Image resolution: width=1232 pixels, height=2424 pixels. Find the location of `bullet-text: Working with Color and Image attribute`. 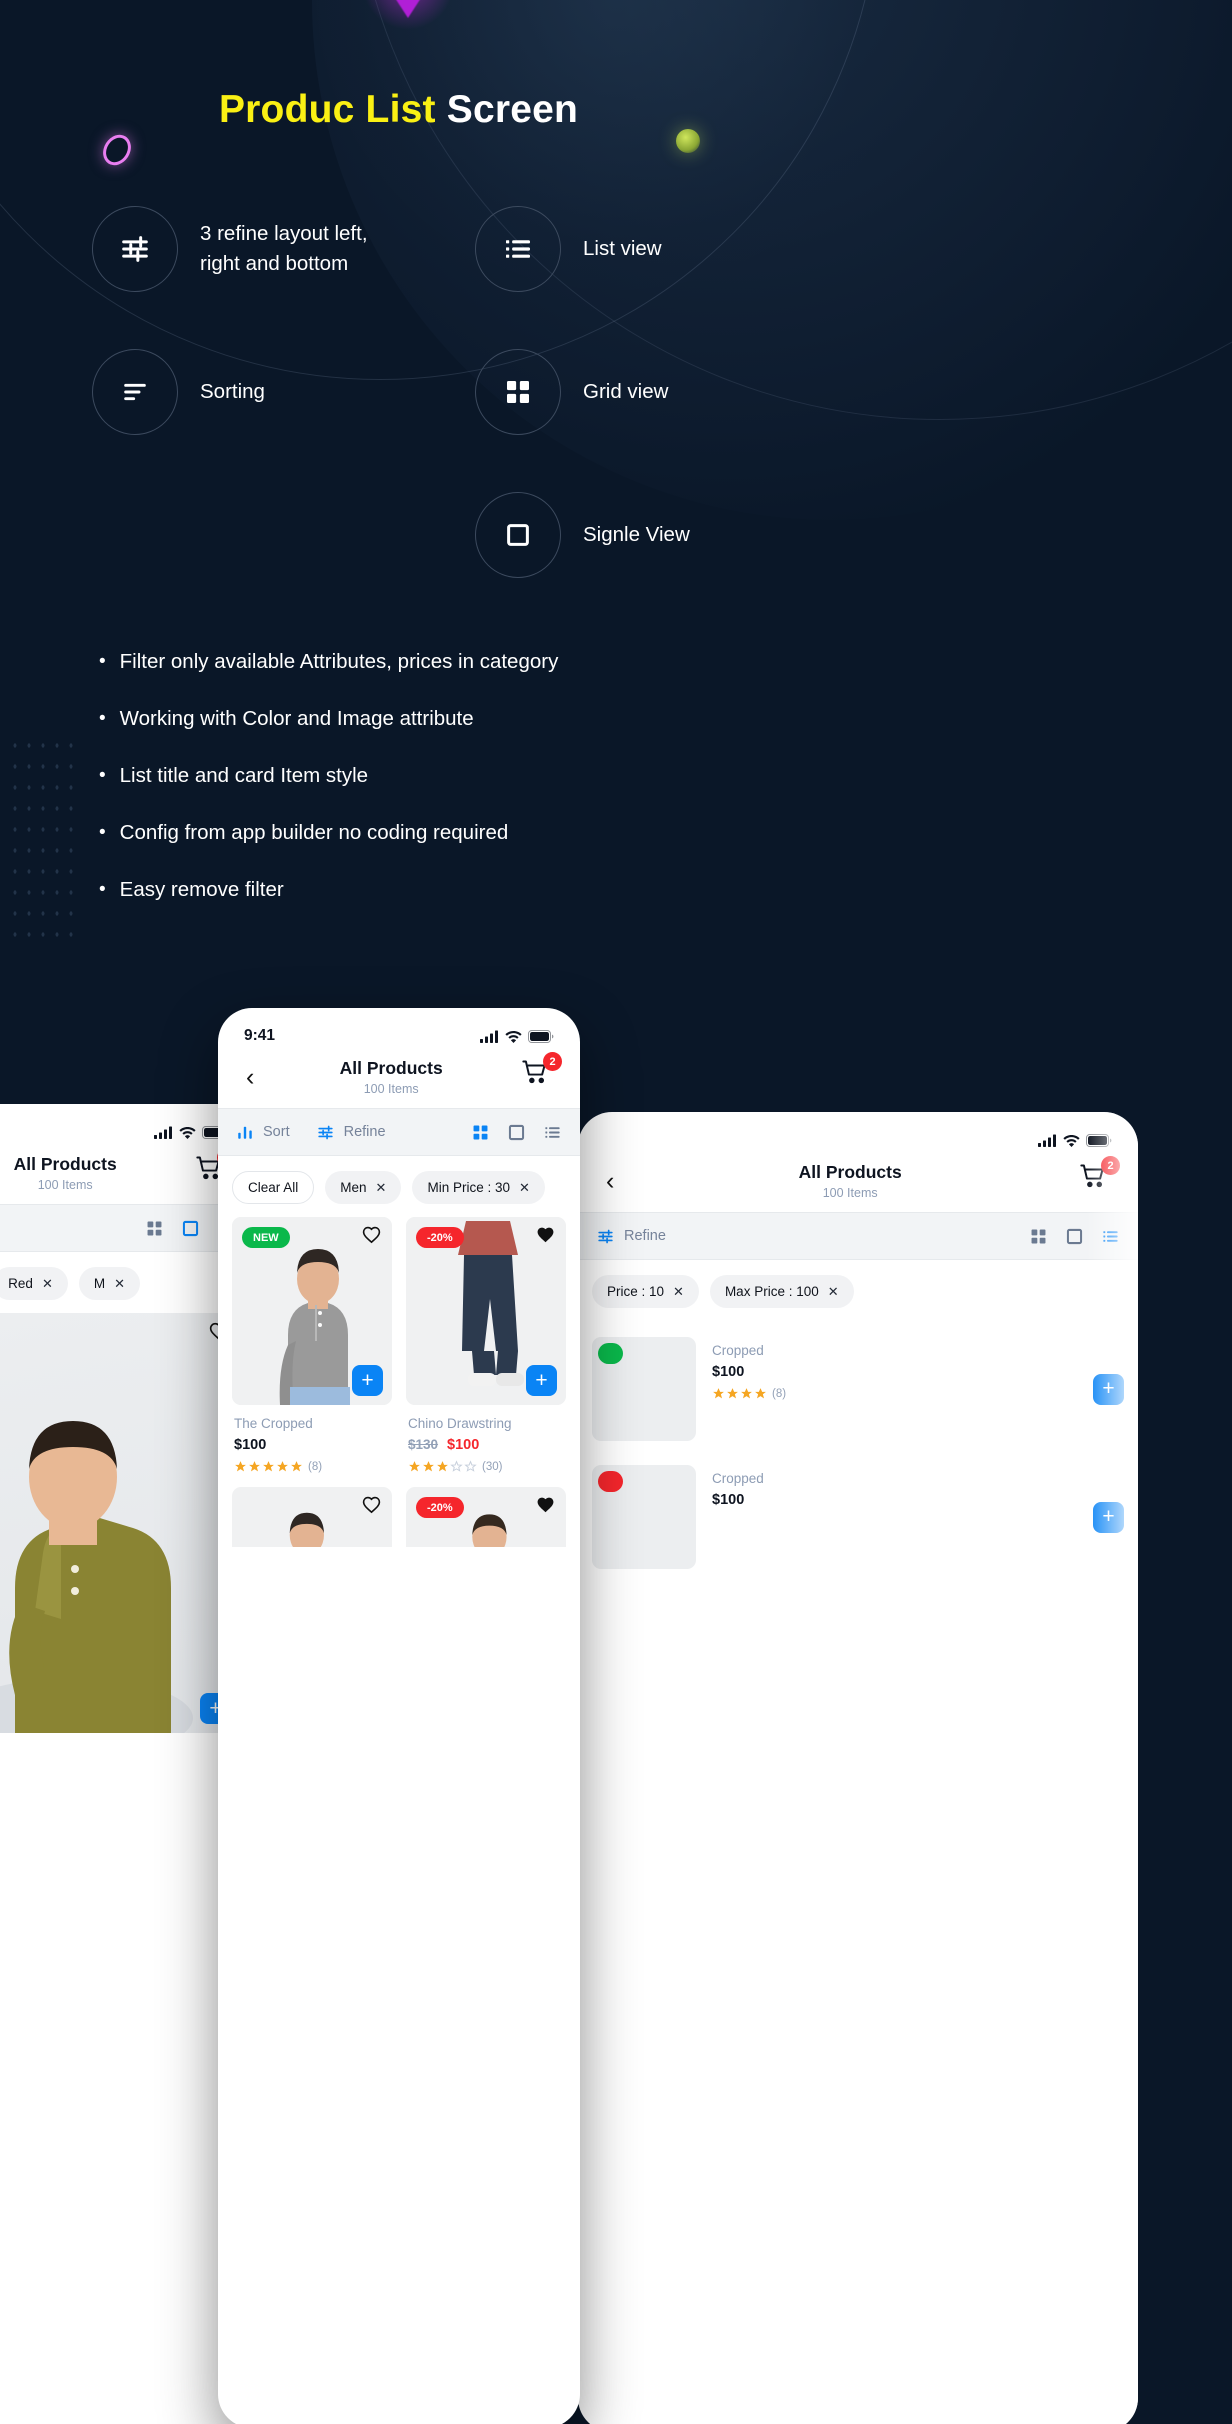

bullet-text: Working with Color and Image attribute is located at coordinates (296, 718).